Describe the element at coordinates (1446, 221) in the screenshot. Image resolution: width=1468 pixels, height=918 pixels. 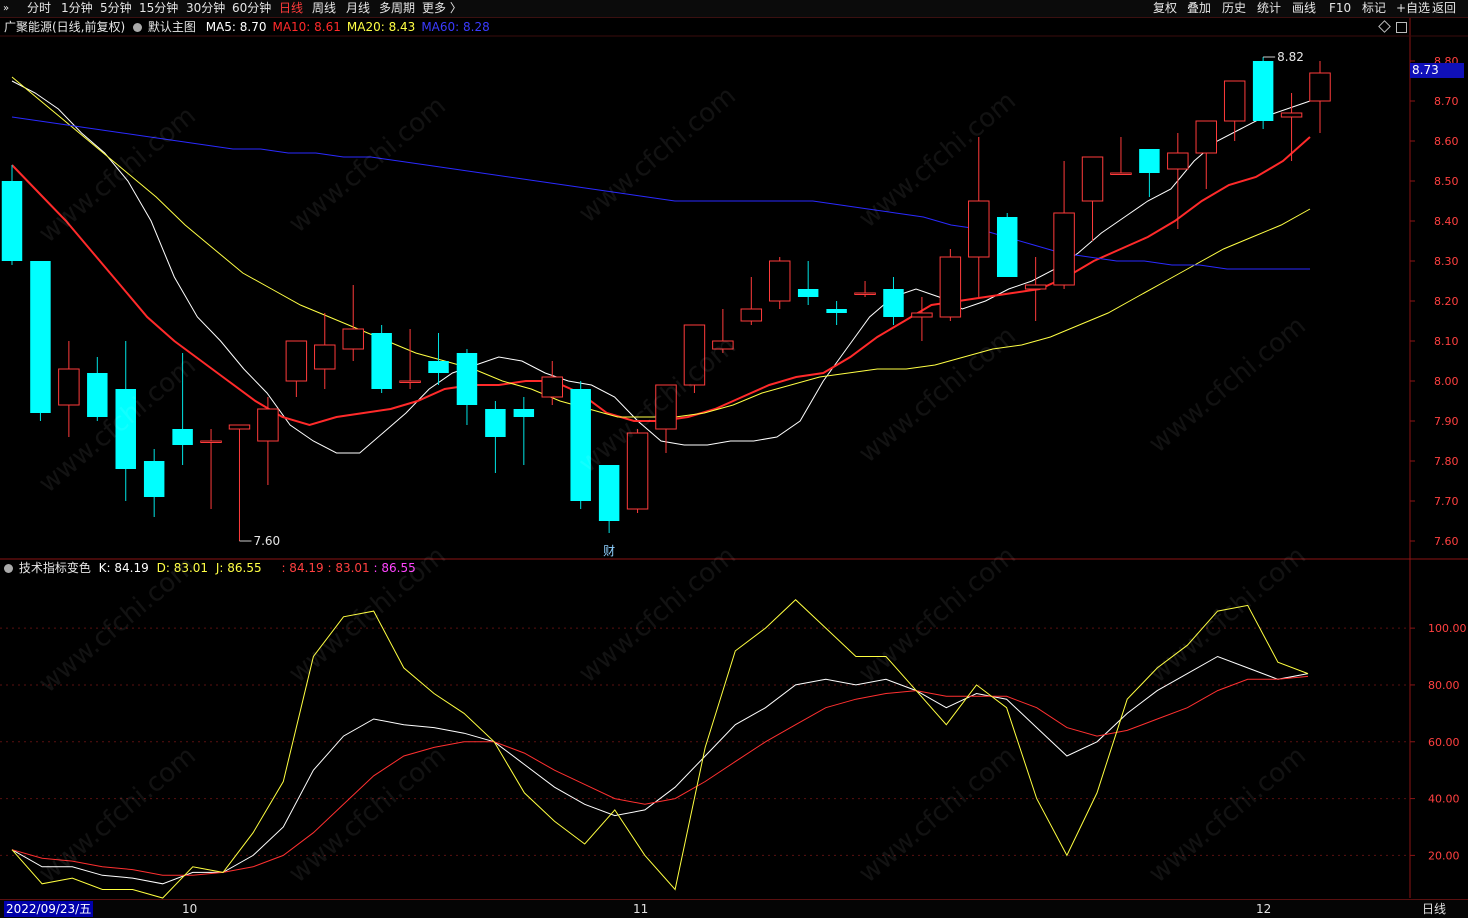
I see `price-tick-label-8: 8.40` at that location.